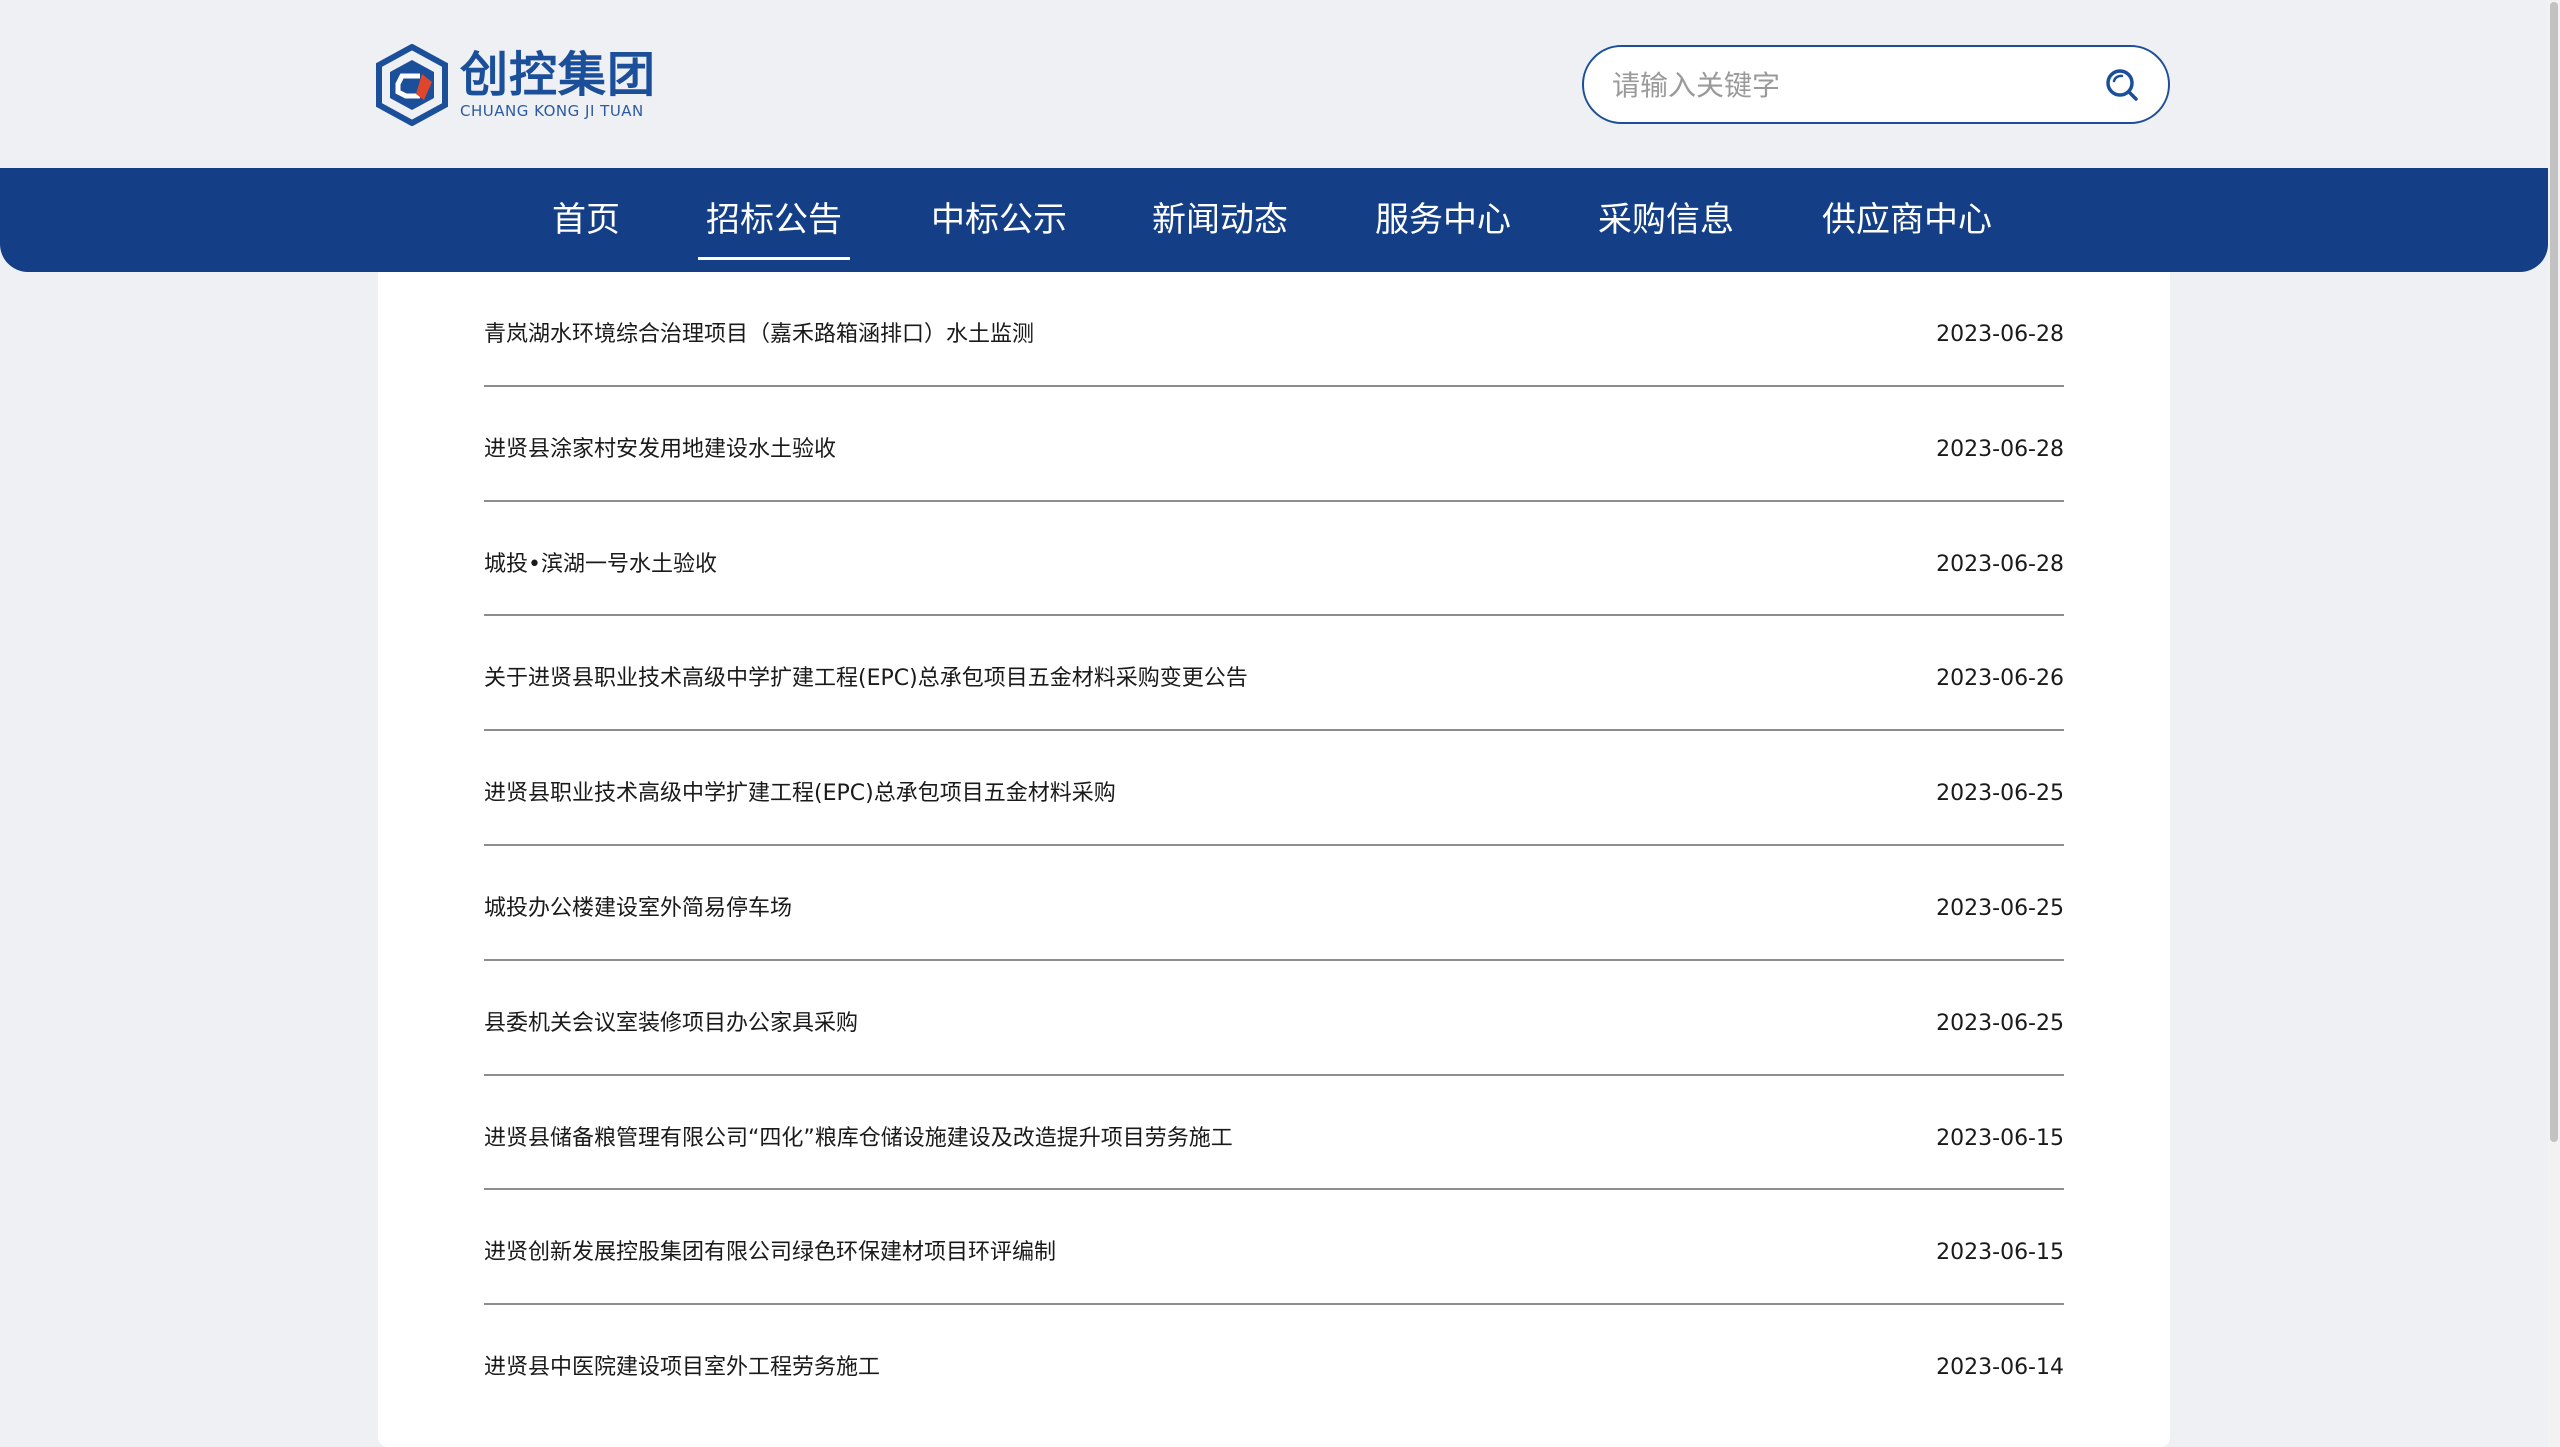 The height and width of the screenshot is (1447, 2560). What do you see at coordinates (552, 111) in the screenshot?
I see `logo-subtitle: CHUANG KONG JI TUAN` at bounding box center [552, 111].